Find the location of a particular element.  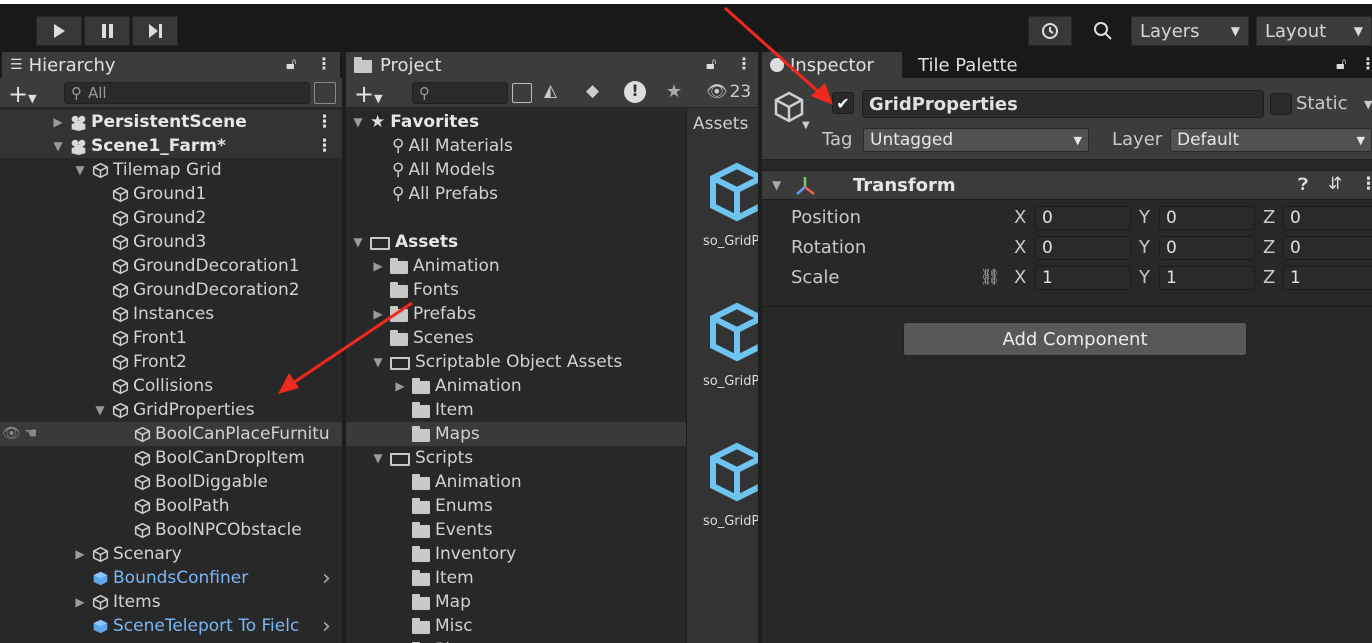

step-button is located at coordinates (155, 31).